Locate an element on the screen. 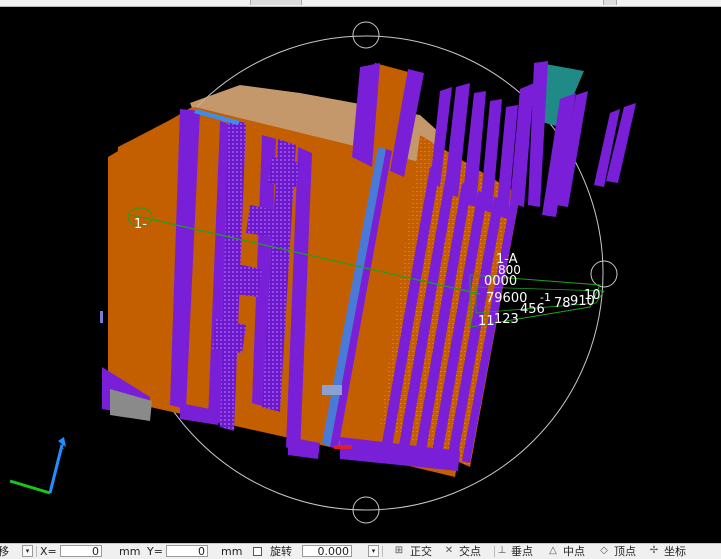 This screenshot has height=559, width=721. intersection-icon: ✕ is located at coordinates (449, 551).